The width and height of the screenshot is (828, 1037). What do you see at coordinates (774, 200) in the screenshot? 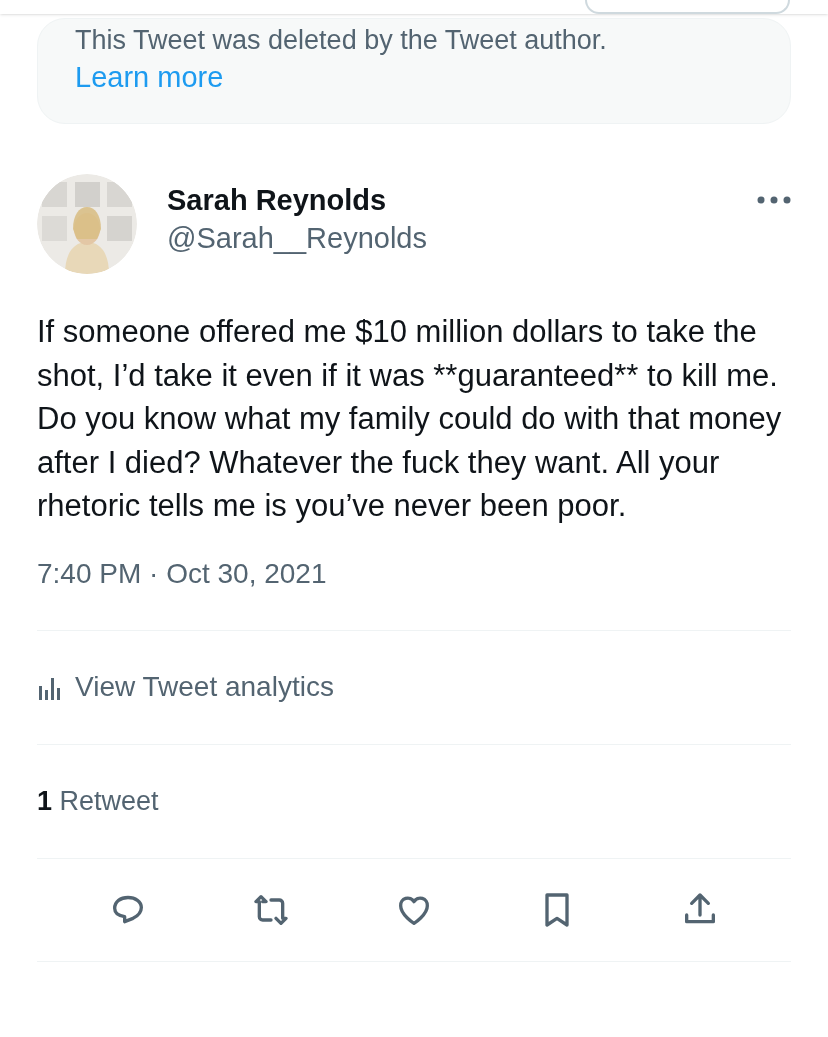
I see `more-icon` at bounding box center [774, 200].